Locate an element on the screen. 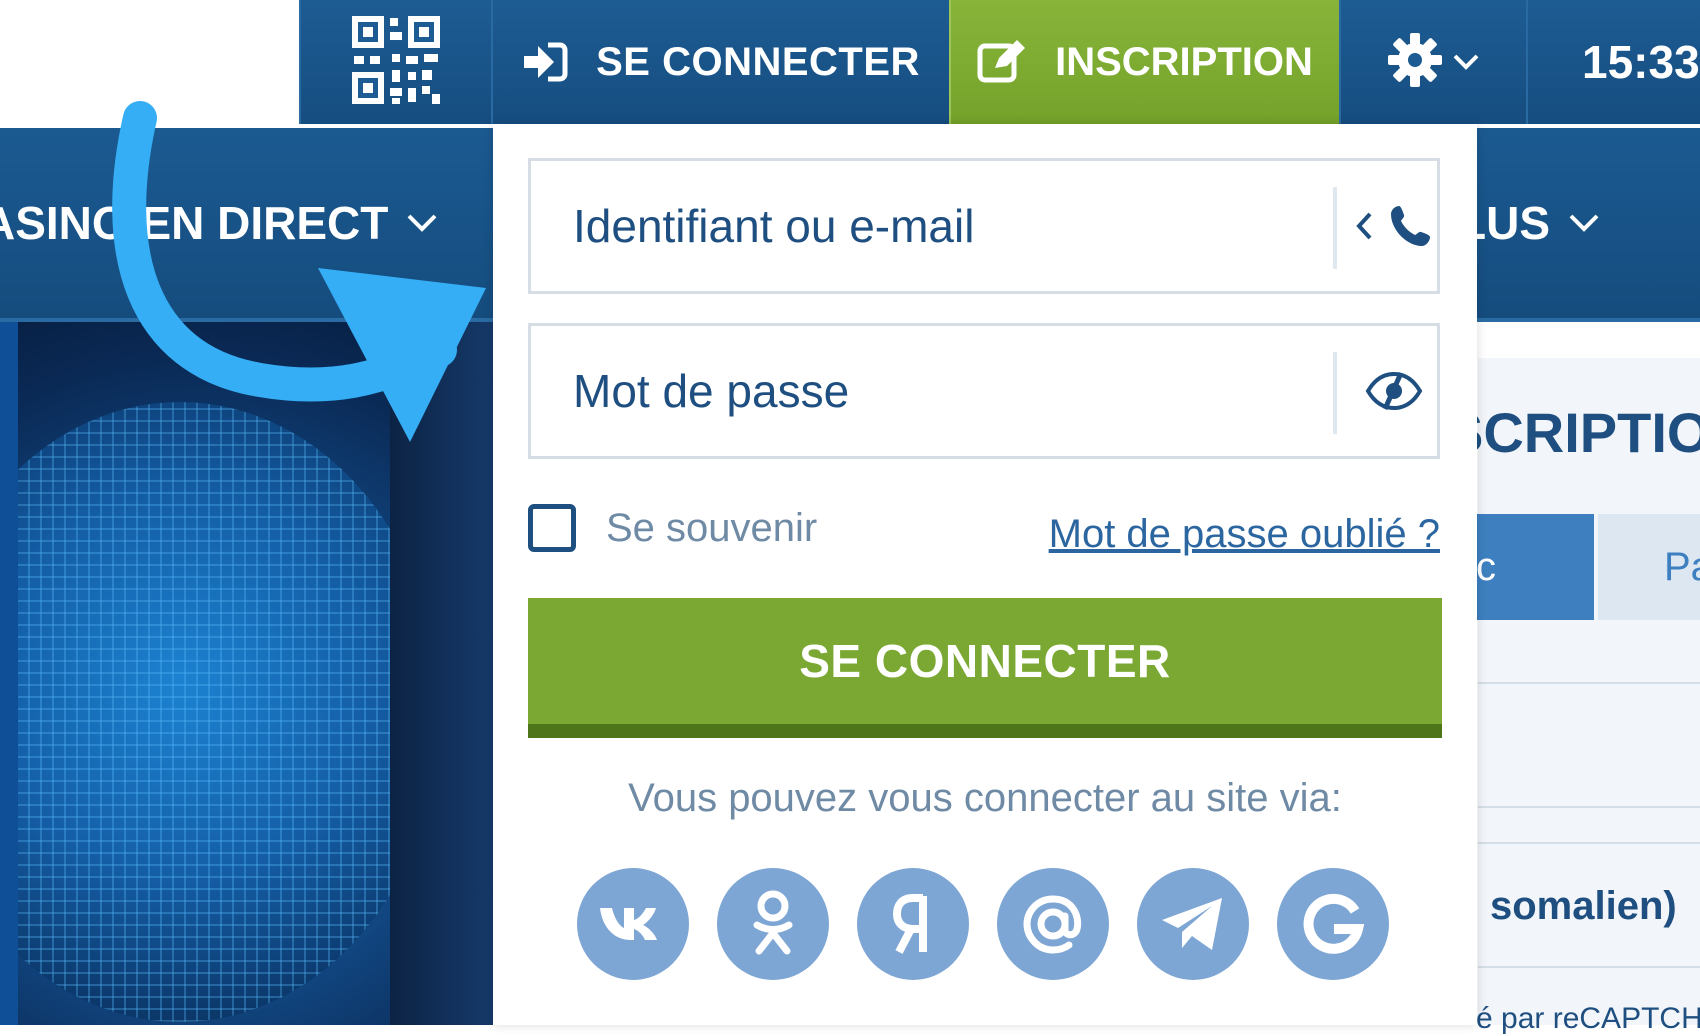 The width and height of the screenshot is (1700, 1036). login-button-label: SE CONNECTER is located at coordinates (758, 61).